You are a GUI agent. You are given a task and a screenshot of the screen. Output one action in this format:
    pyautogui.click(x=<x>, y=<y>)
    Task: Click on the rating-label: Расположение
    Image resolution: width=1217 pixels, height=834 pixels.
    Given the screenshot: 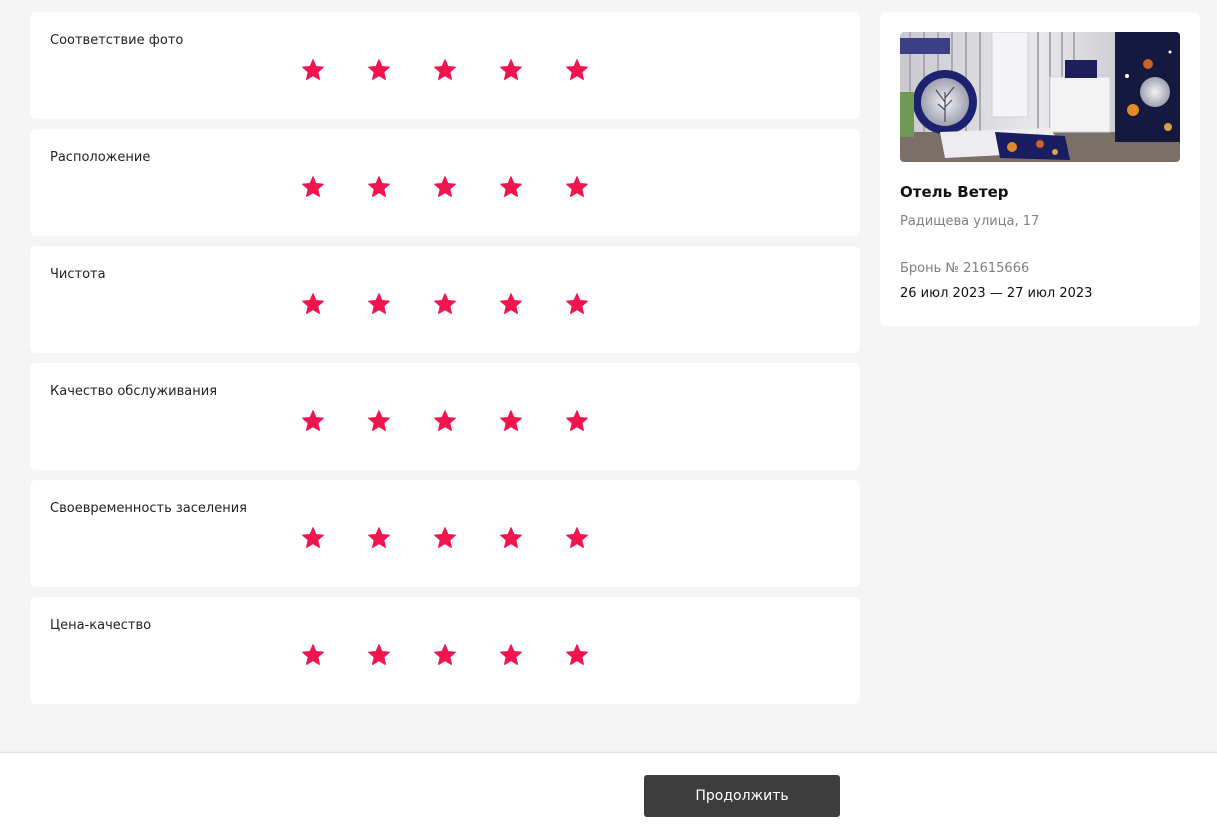 What is the action you would take?
    pyautogui.click(x=100, y=157)
    